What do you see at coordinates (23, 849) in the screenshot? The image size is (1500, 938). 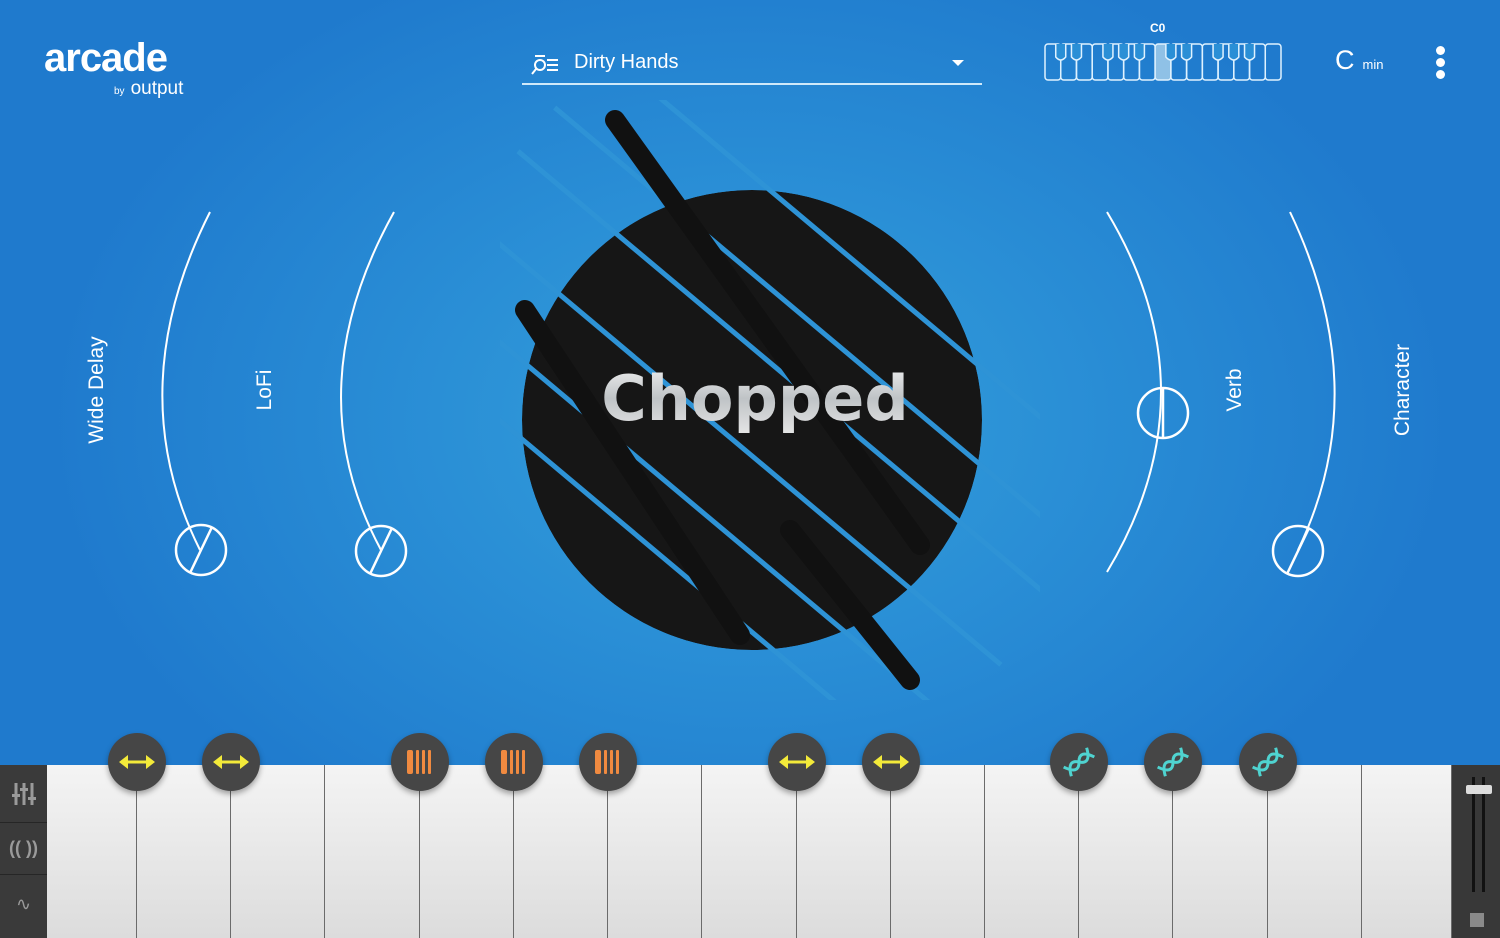 I see `stereo-icon: (( ))` at bounding box center [23, 849].